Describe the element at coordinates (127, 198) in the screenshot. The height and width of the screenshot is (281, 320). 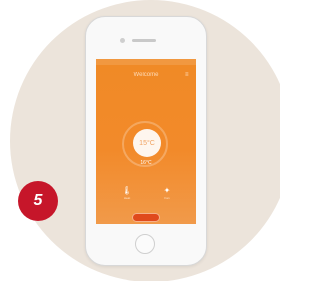
I see `left-control-label: Heat` at that location.